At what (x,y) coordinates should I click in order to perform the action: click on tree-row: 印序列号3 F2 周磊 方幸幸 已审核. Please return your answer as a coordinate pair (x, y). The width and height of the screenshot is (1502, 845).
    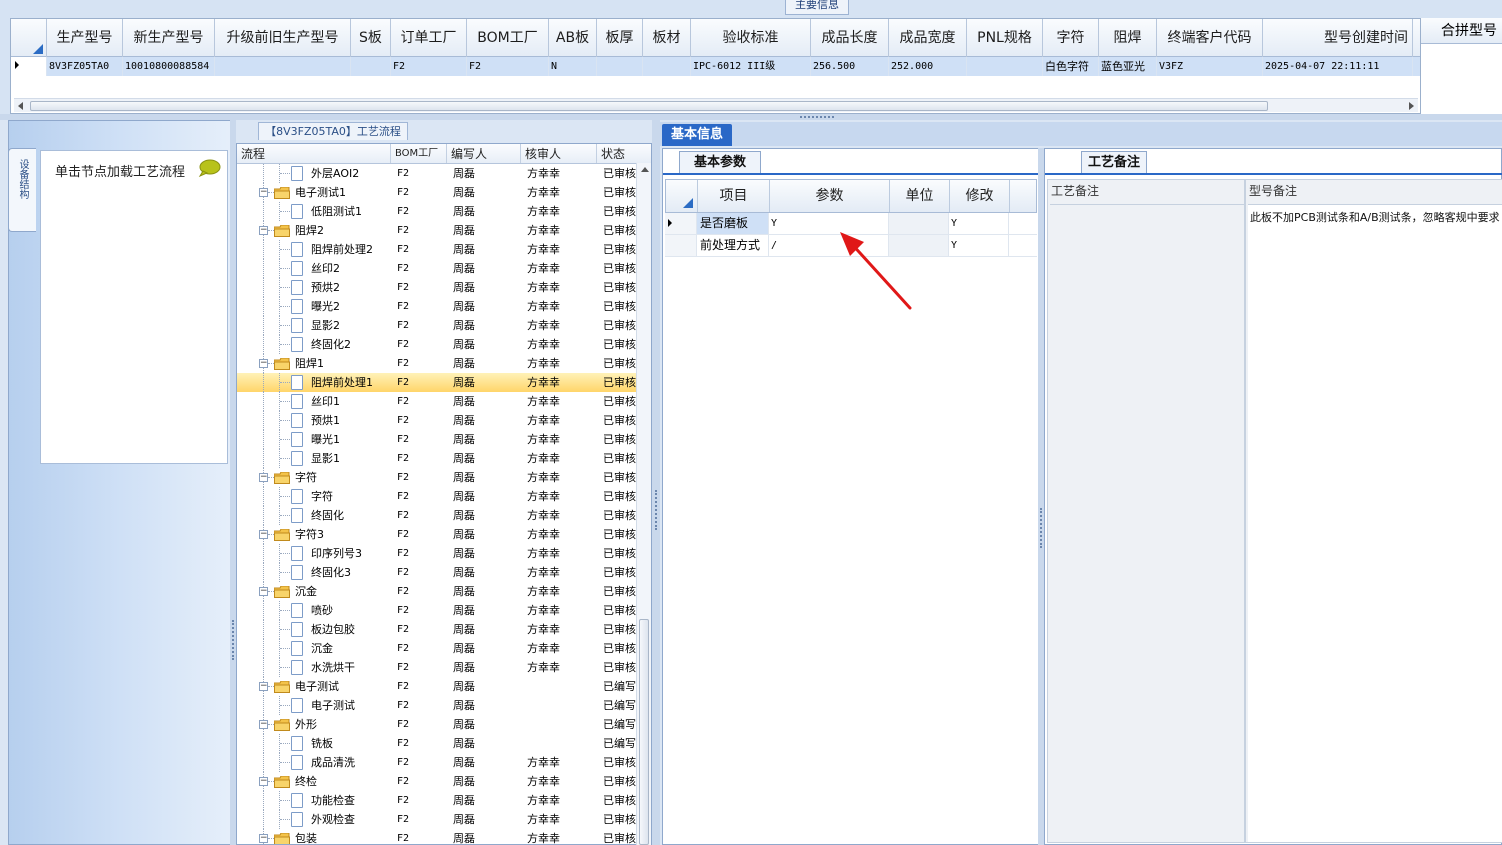
    Looking at the image, I should click on (437, 553).